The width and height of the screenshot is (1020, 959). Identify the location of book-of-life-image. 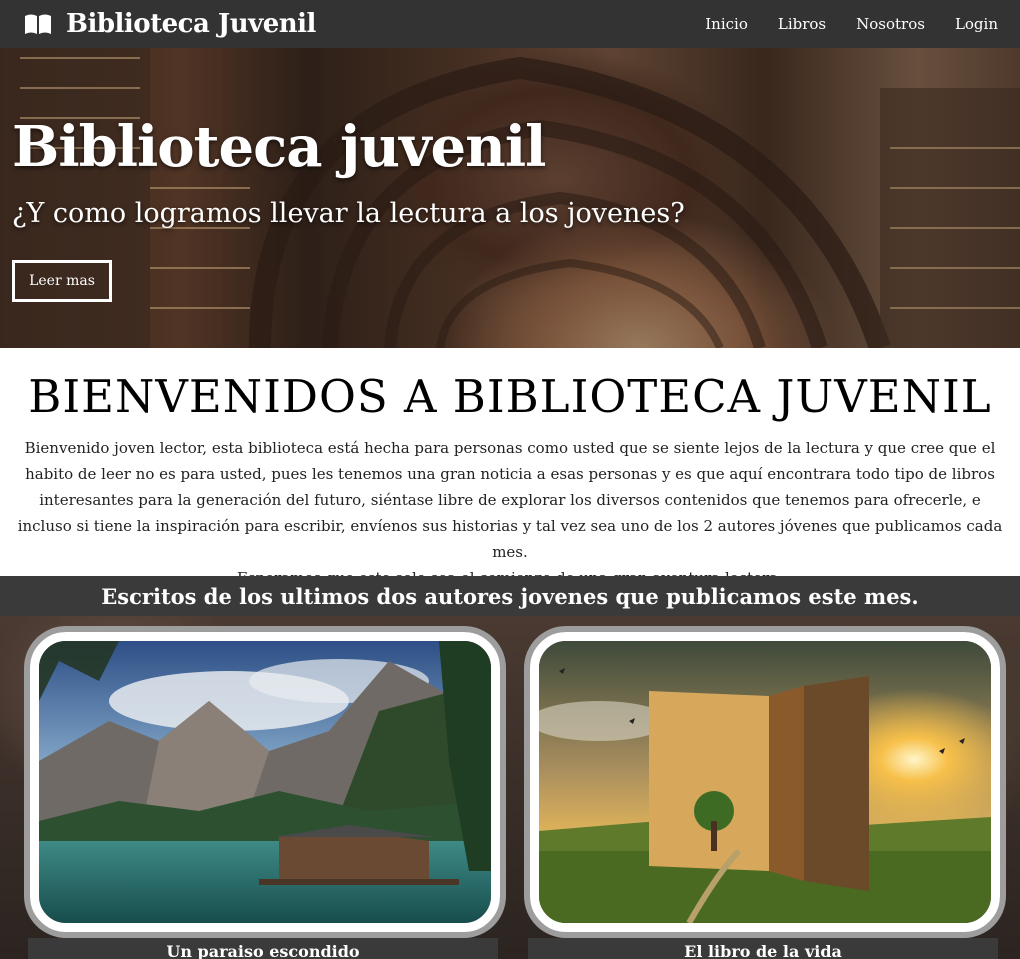
(765, 782).